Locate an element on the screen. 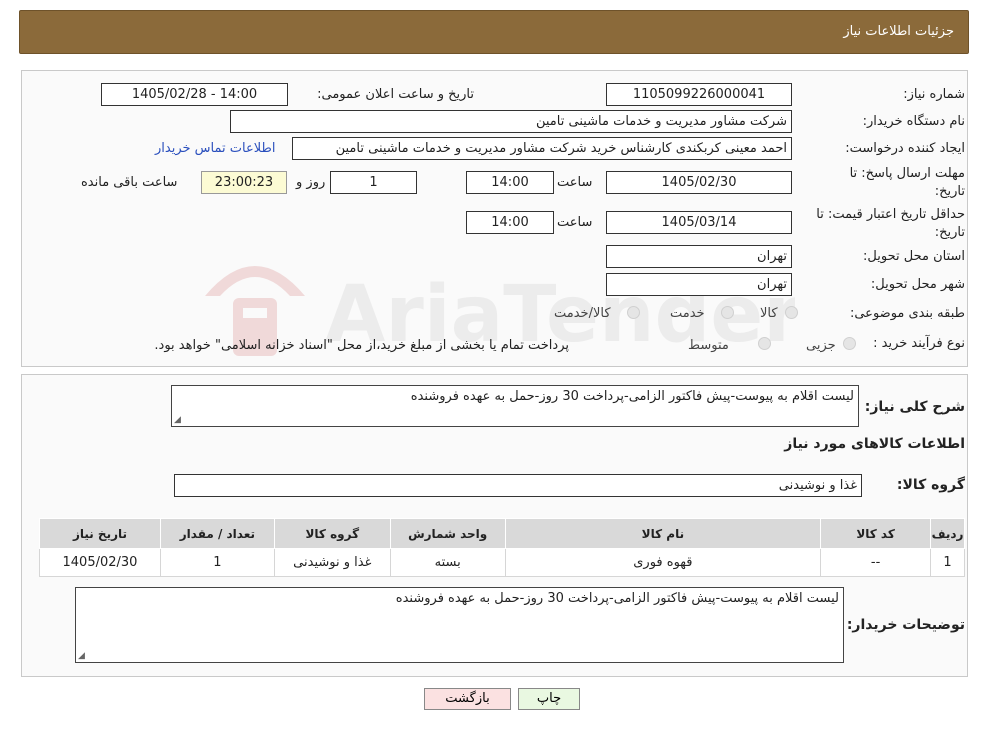 The image size is (985, 733). buyer-contact-link: اطلاعات تماس خریدار is located at coordinates (215, 148).